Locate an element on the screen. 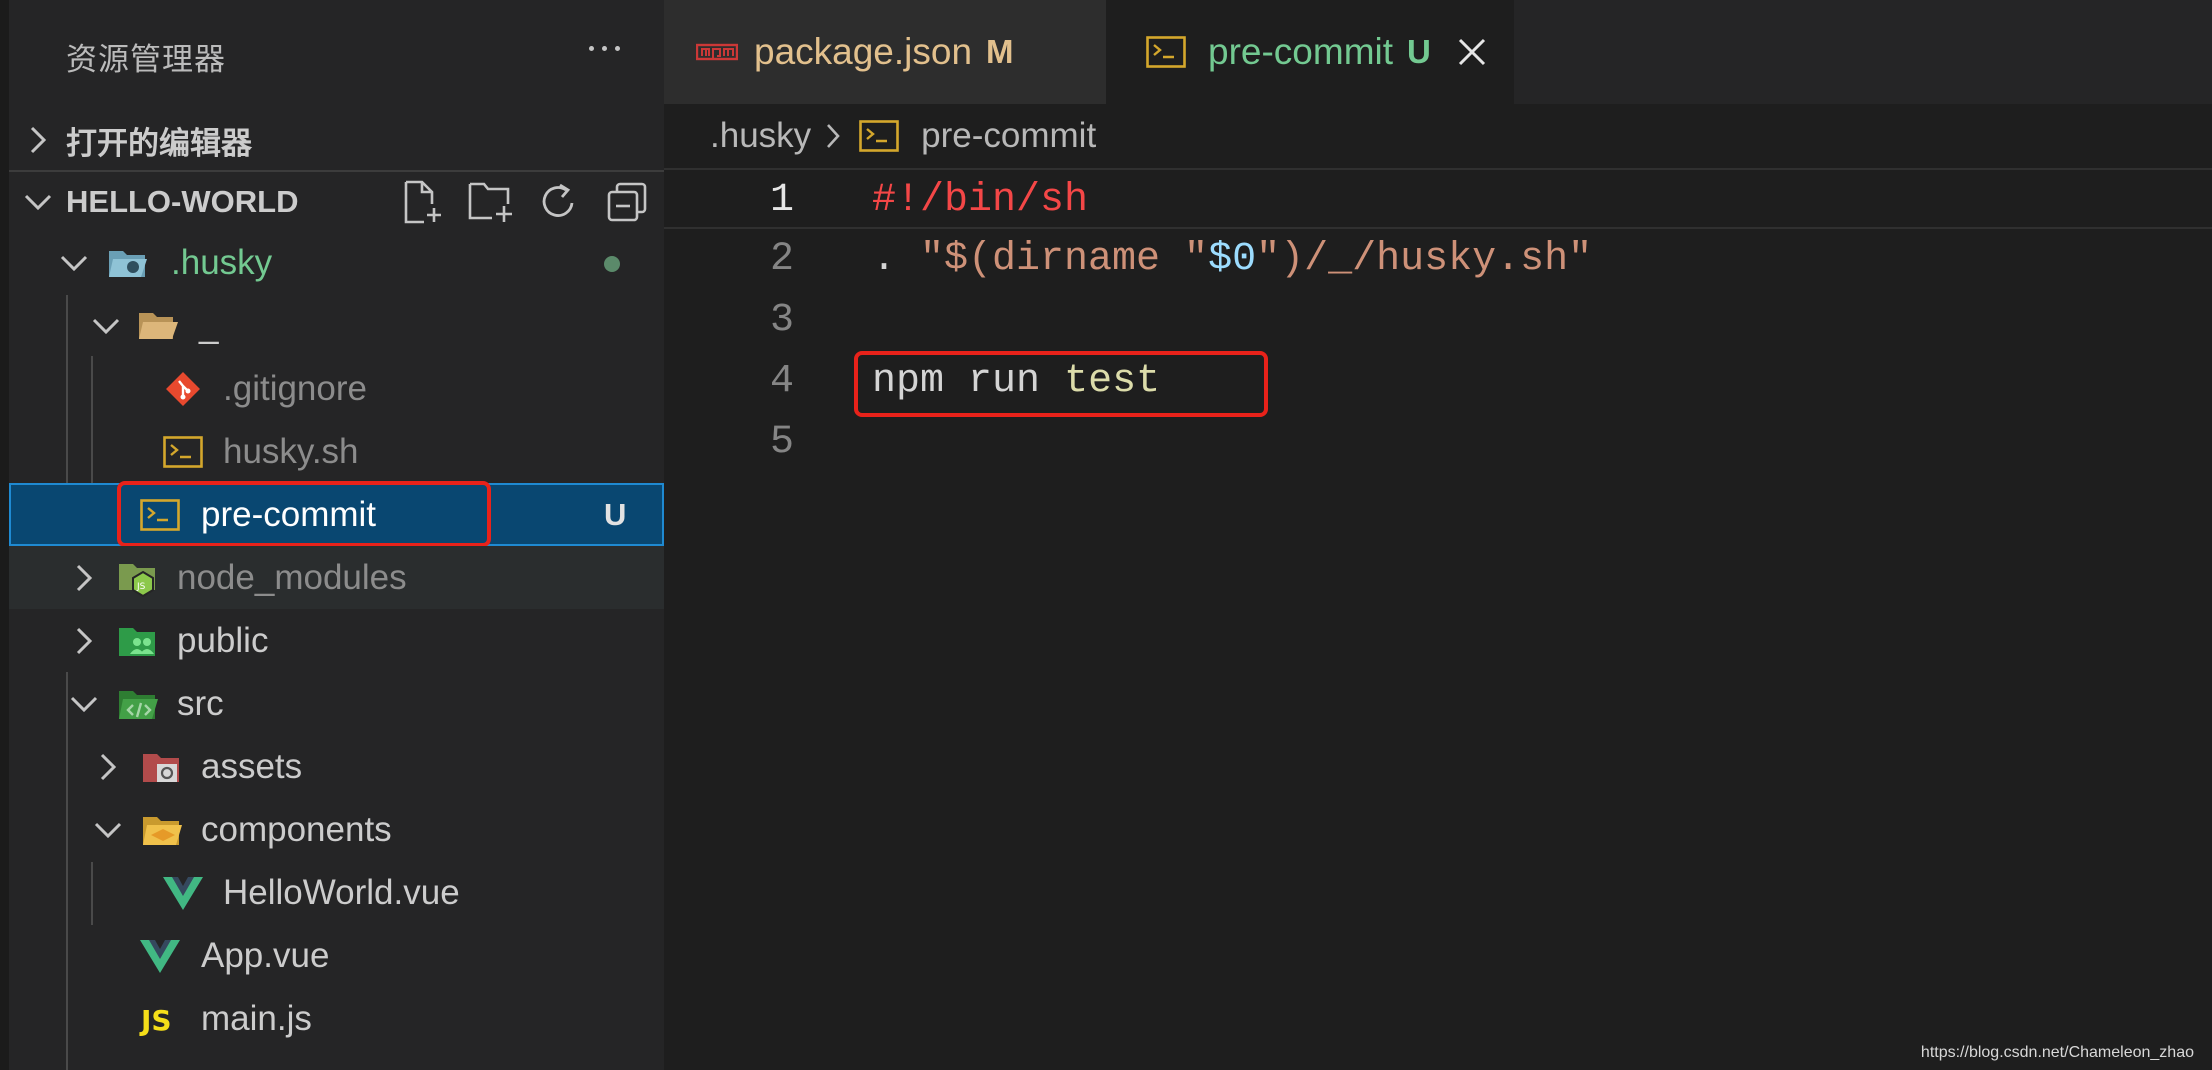 The image size is (2212, 1070). tab-label: package.json is located at coordinates (863, 51).